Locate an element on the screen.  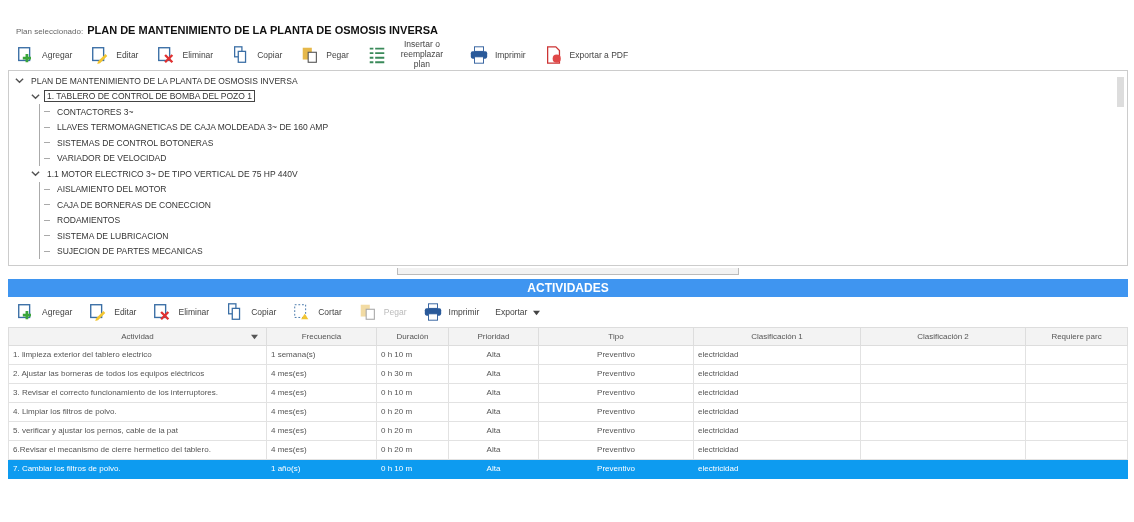
tree-item: CONTACTORES 3~ is located at coordinates (95, 111).